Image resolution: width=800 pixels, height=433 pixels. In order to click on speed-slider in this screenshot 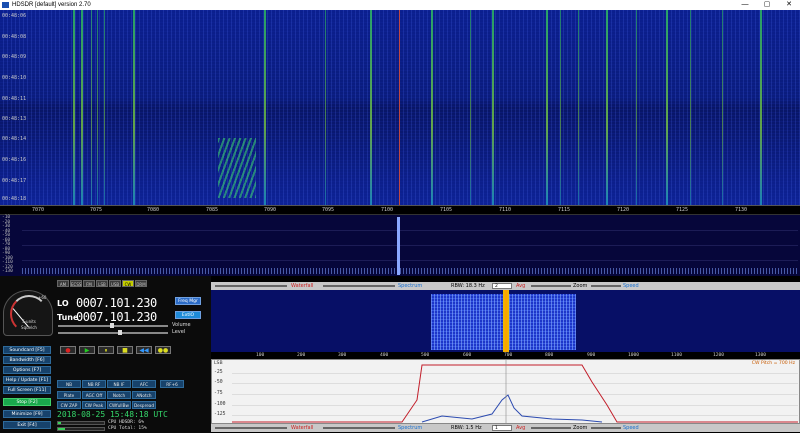, I will do `click(606, 286)`.